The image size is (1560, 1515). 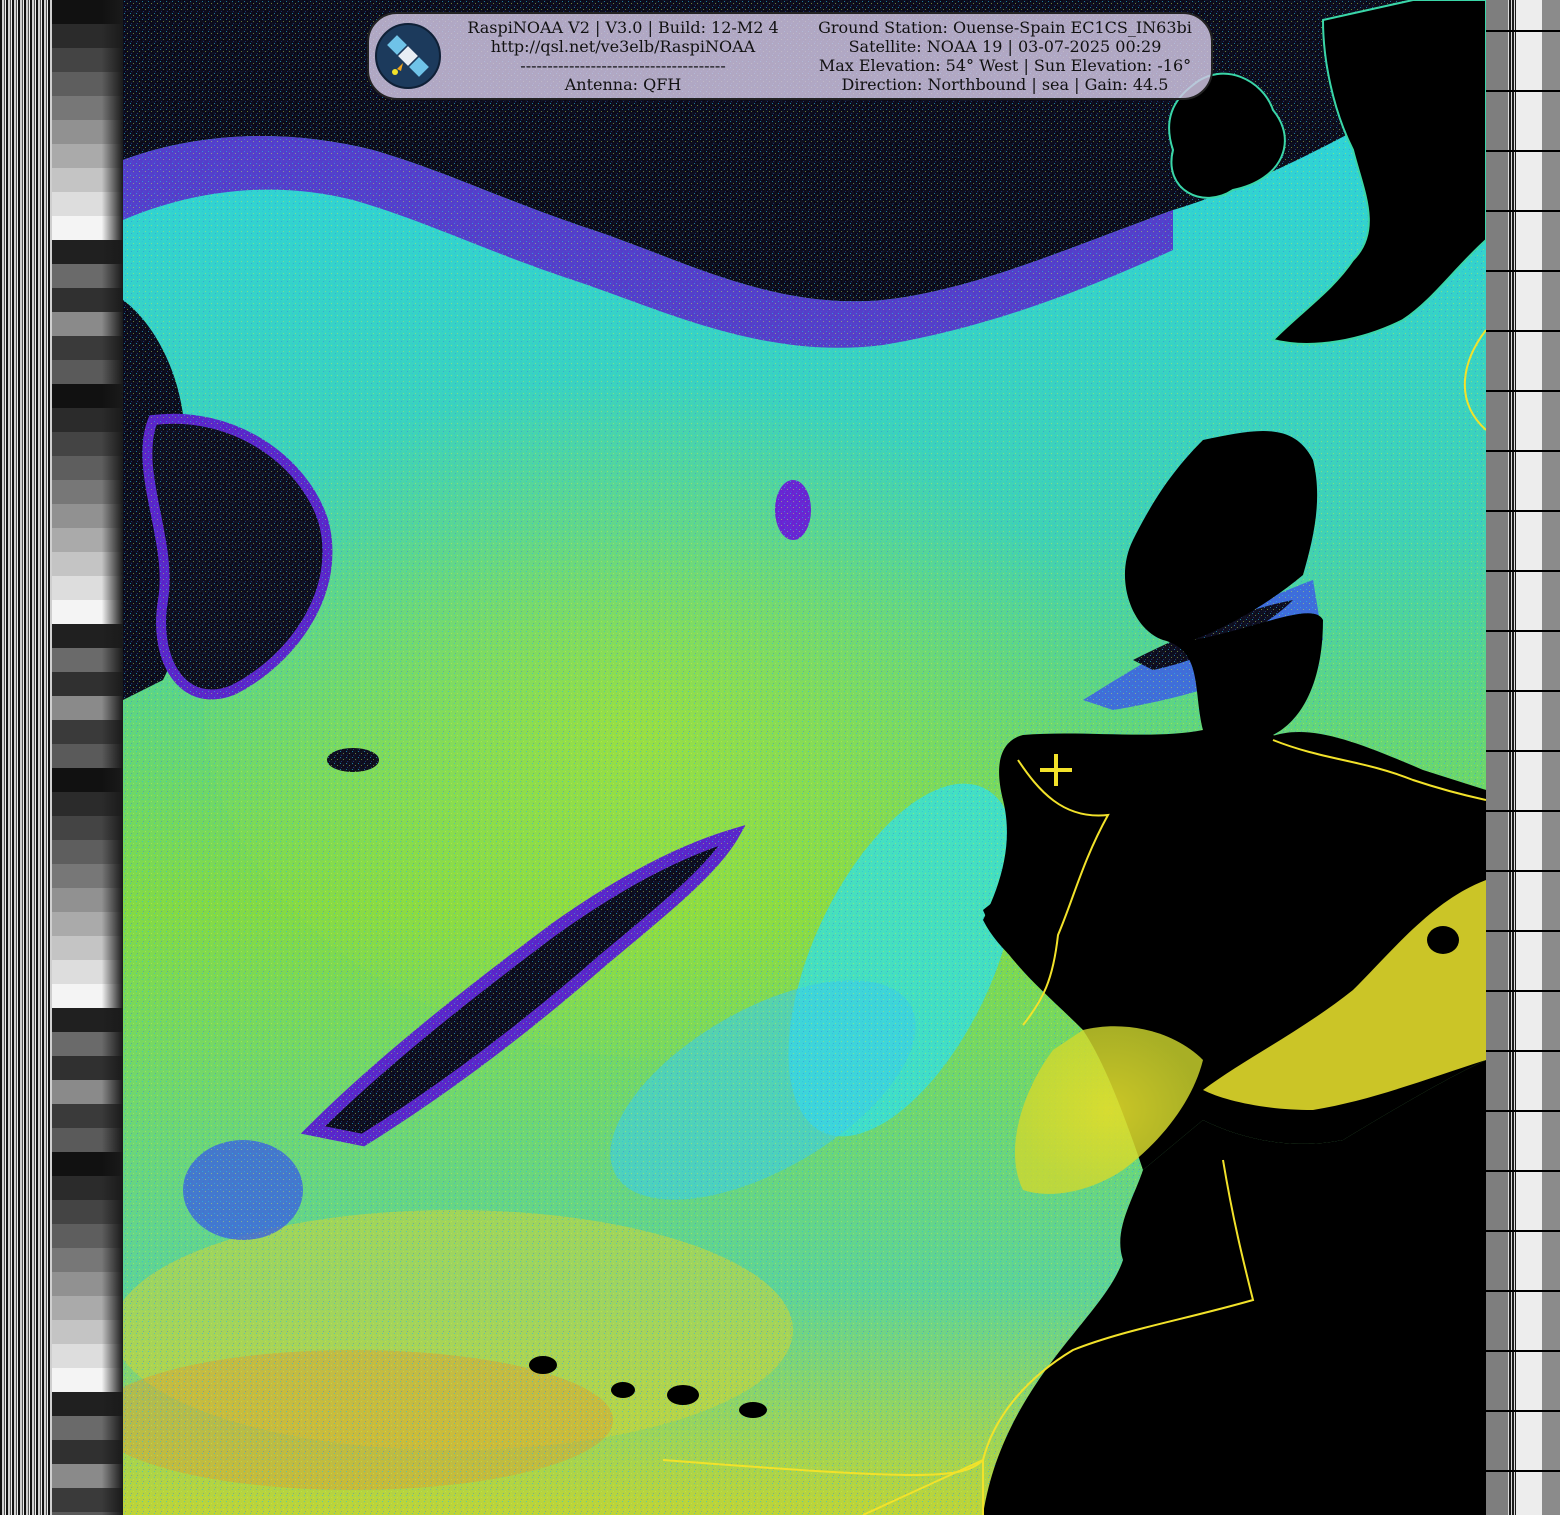 I want to click on sync-b-lines, so click(x=1512, y=757).